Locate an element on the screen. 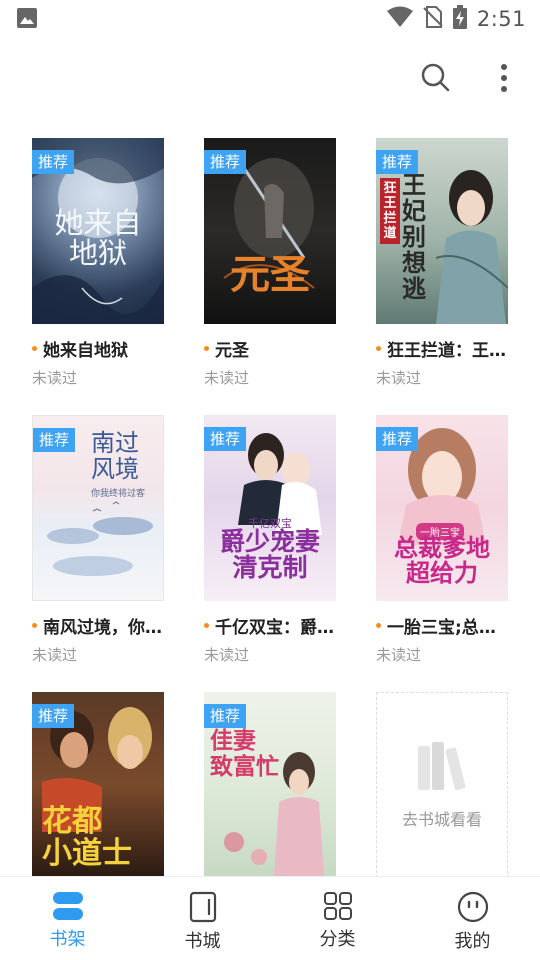 The width and height of the screenshot is (540, 960). cover-title: 元圣 is located at coordinates (270, 274).